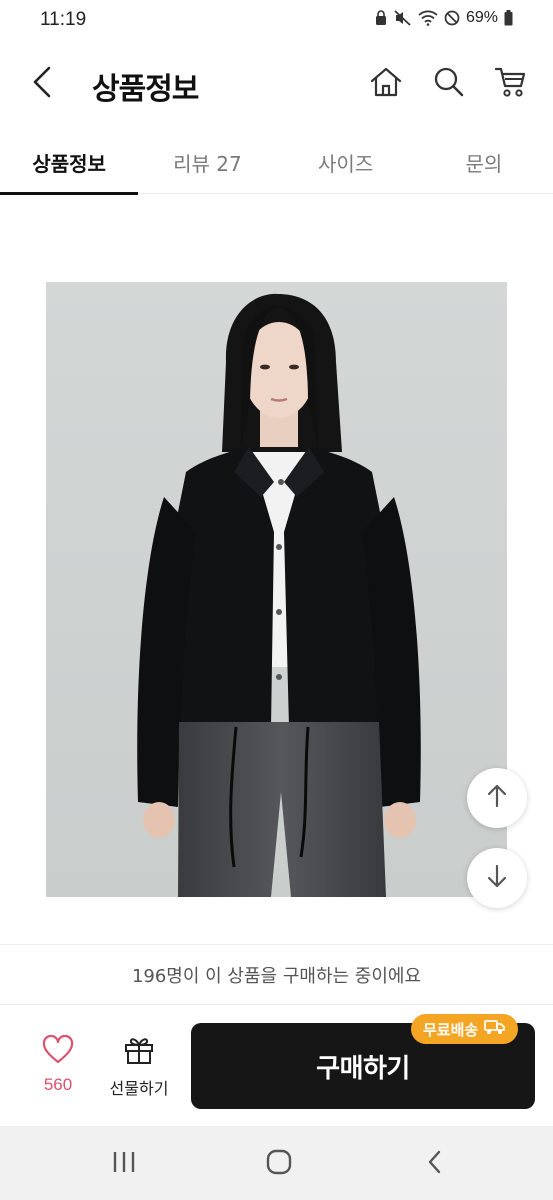  Describe the element at coordinates (381, 18) in the screenshot. I see `lock-notification-icon` at that location.